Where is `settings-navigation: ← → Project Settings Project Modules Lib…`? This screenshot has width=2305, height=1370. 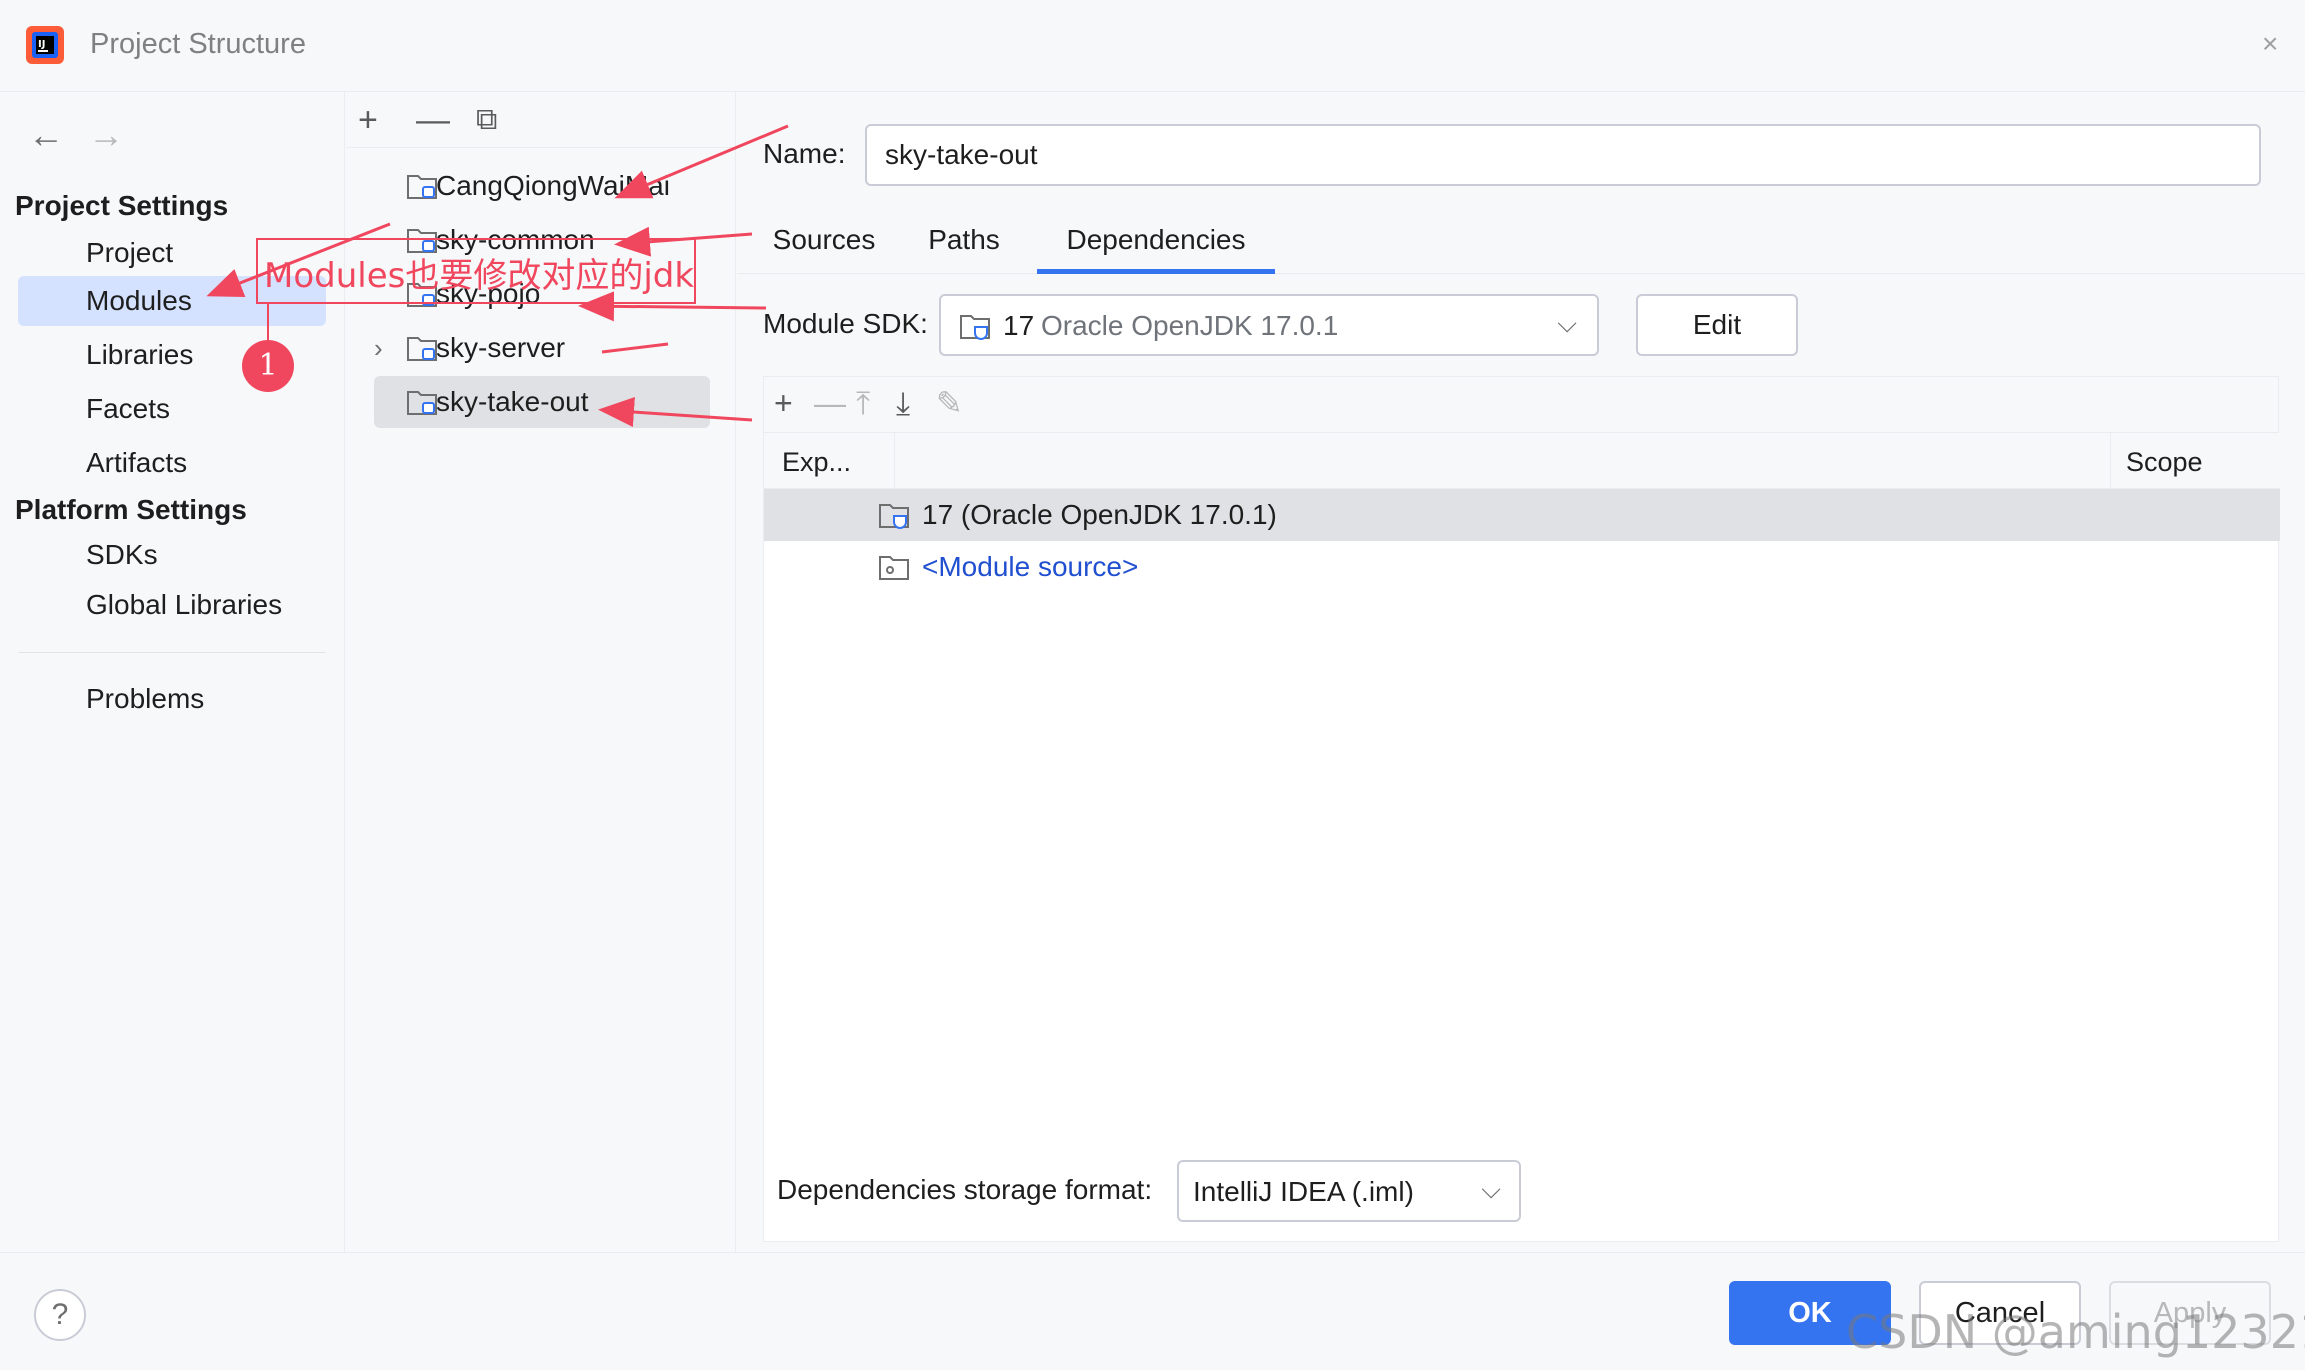 settings-navigation: ← → Project Settings Project Modules Lib… is located at coordinates (172, 672).